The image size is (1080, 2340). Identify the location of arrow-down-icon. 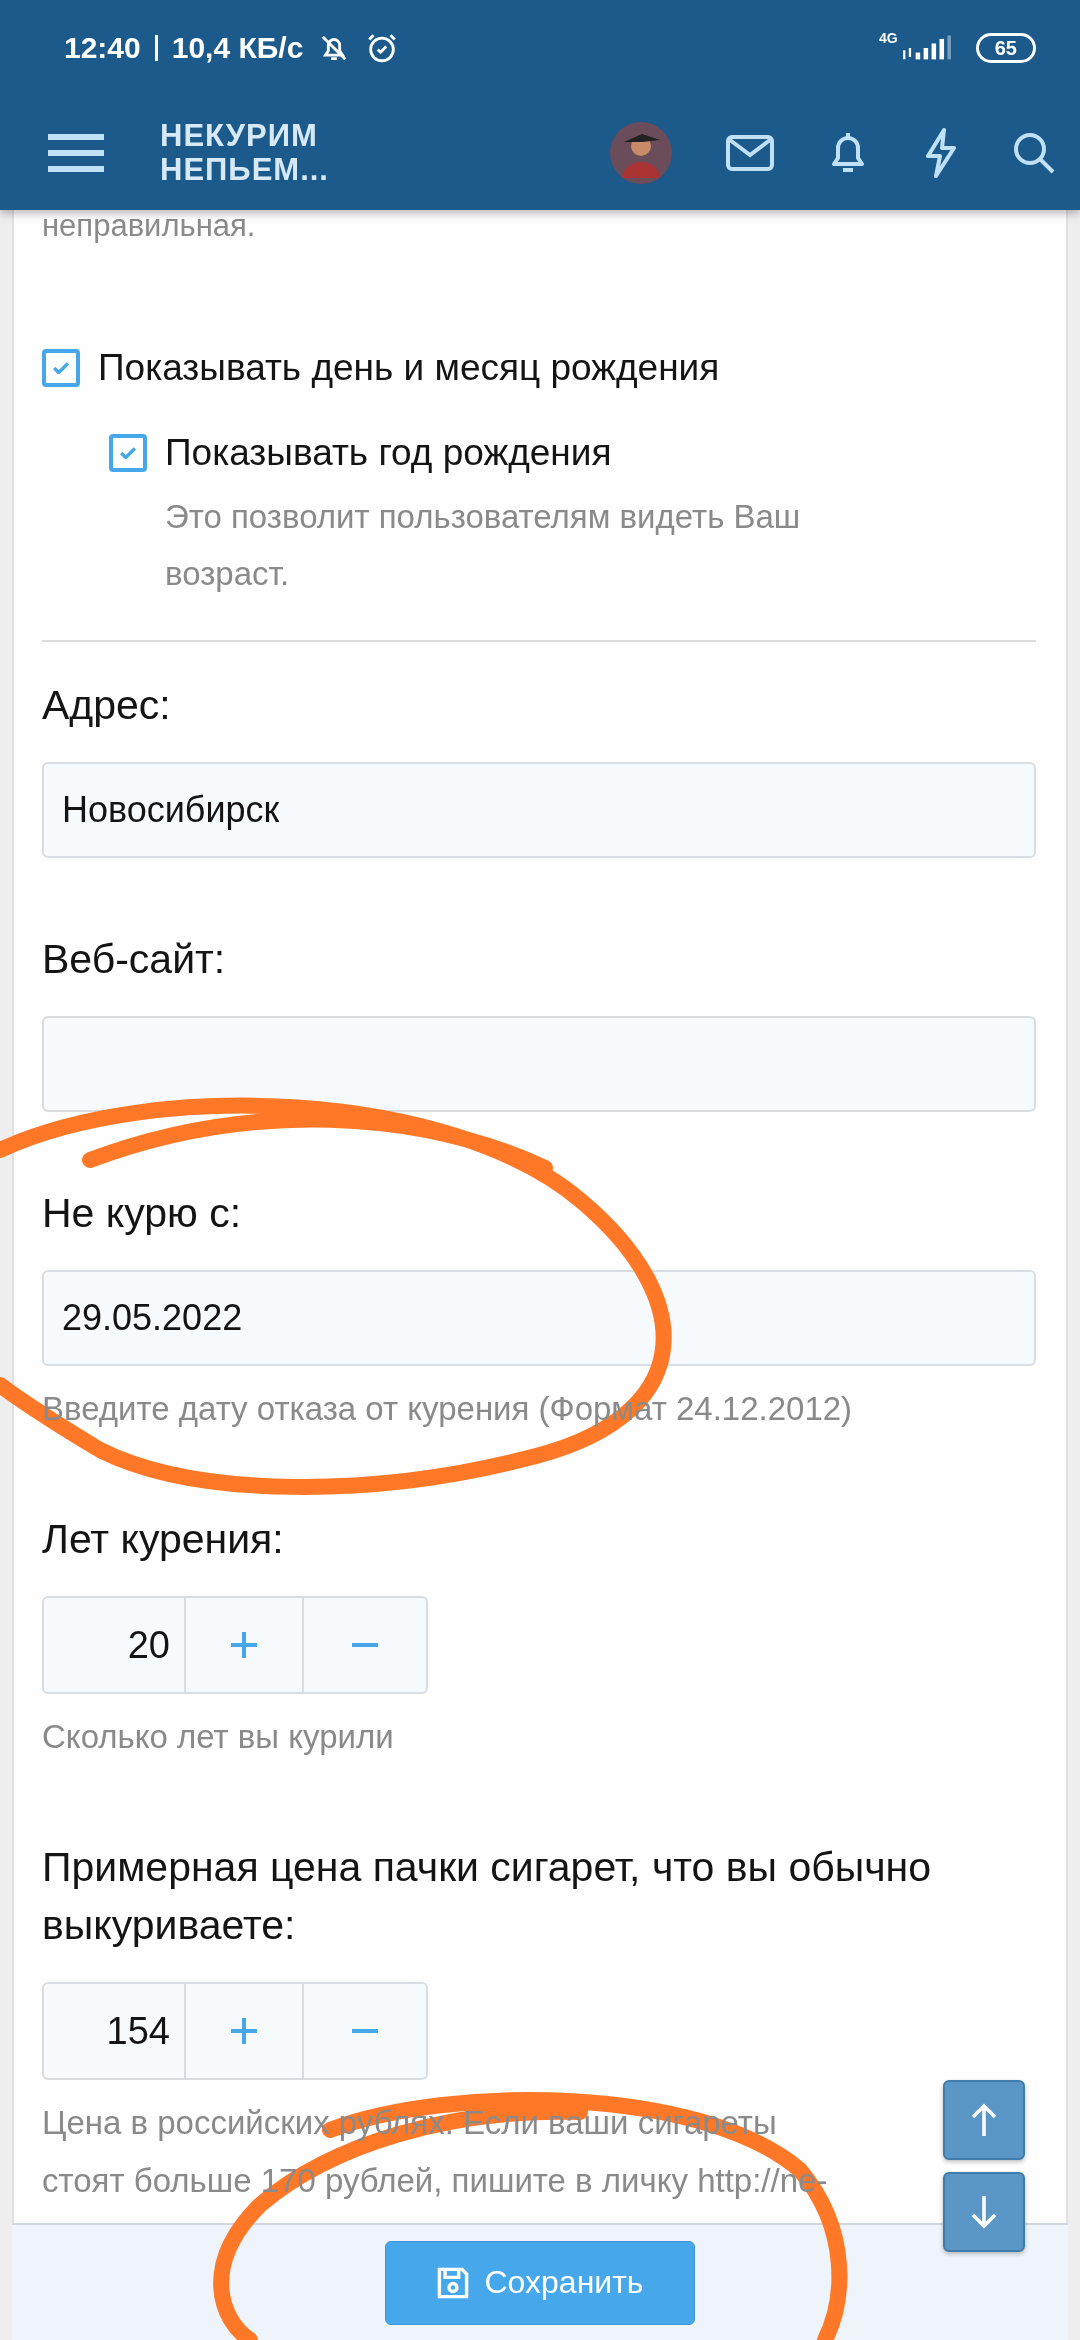
(984, 2212).